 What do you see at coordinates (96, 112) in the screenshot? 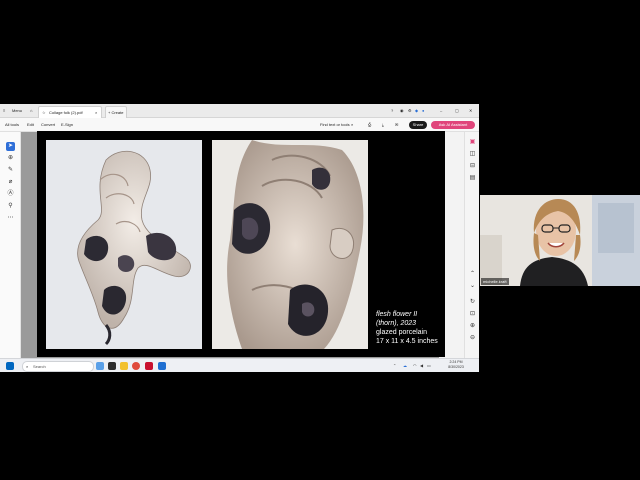
I see `close-tab-icon: ×` at bounding box center [96, 112].